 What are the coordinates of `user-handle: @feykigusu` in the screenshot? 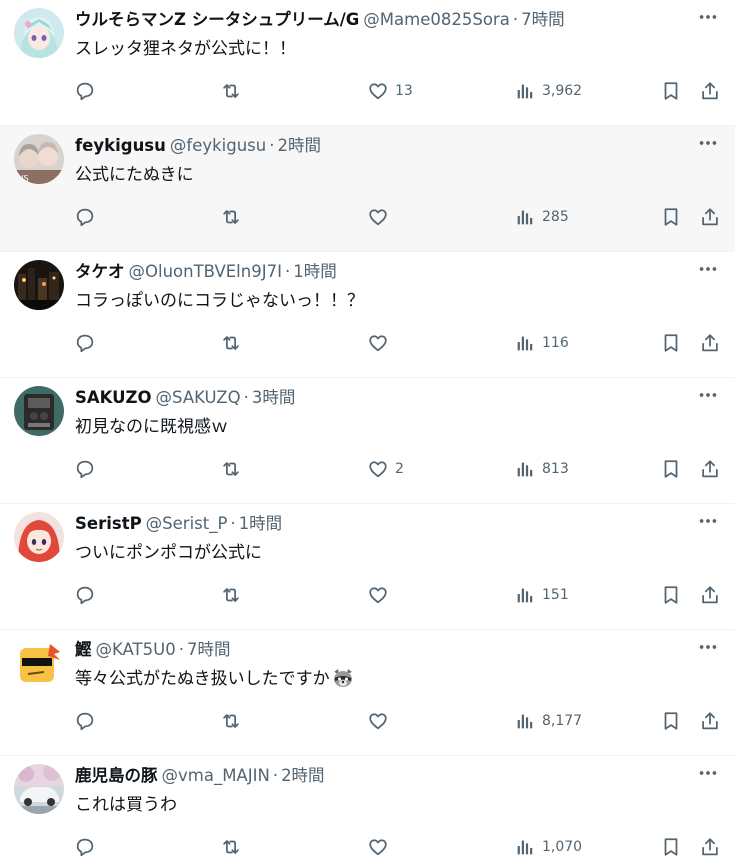 It's located at (218, 145).